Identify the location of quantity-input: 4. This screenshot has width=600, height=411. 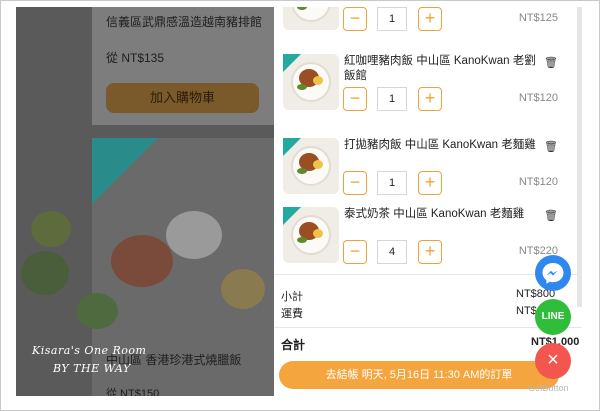
(392, 252).